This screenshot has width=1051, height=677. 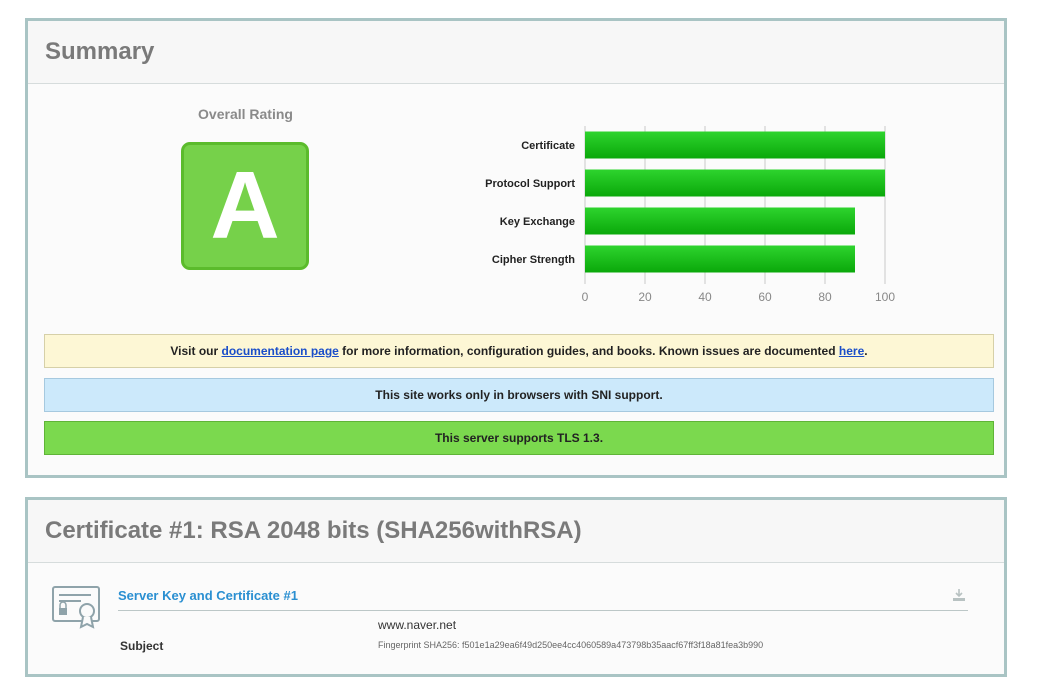 What do you see at coordinates (196, 351) in the screenshot?
I see `docs-notice-prefix: Visit our` at bounding box center [196, 351].